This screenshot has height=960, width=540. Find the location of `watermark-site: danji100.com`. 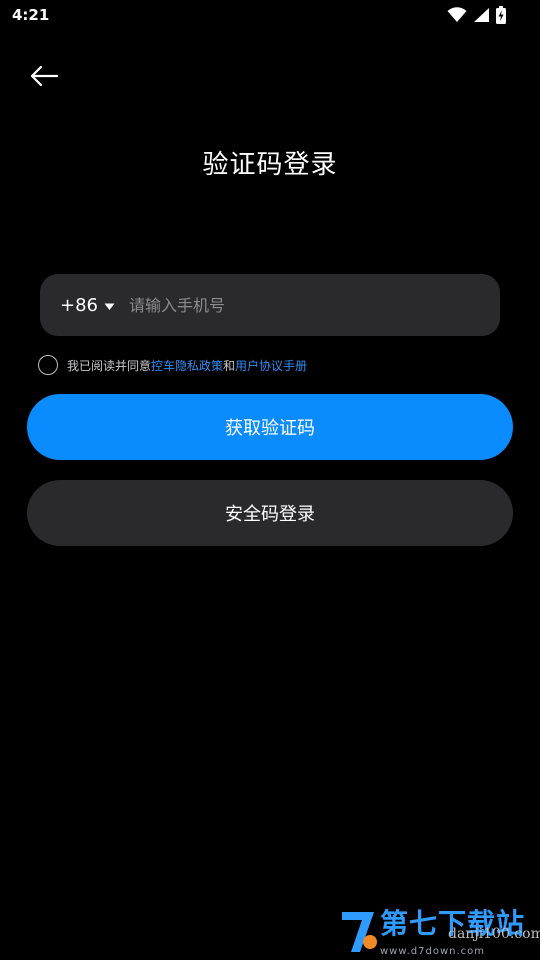

watermark-site: danji100.com is located at coordinates (494, 934).